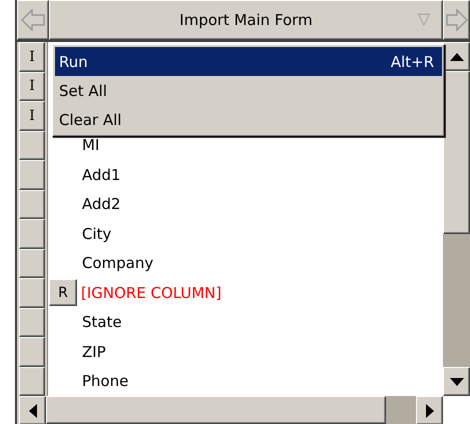 This screenshot has width=470, height=424. I want to click on left-arrow-button, so click(33, 20).